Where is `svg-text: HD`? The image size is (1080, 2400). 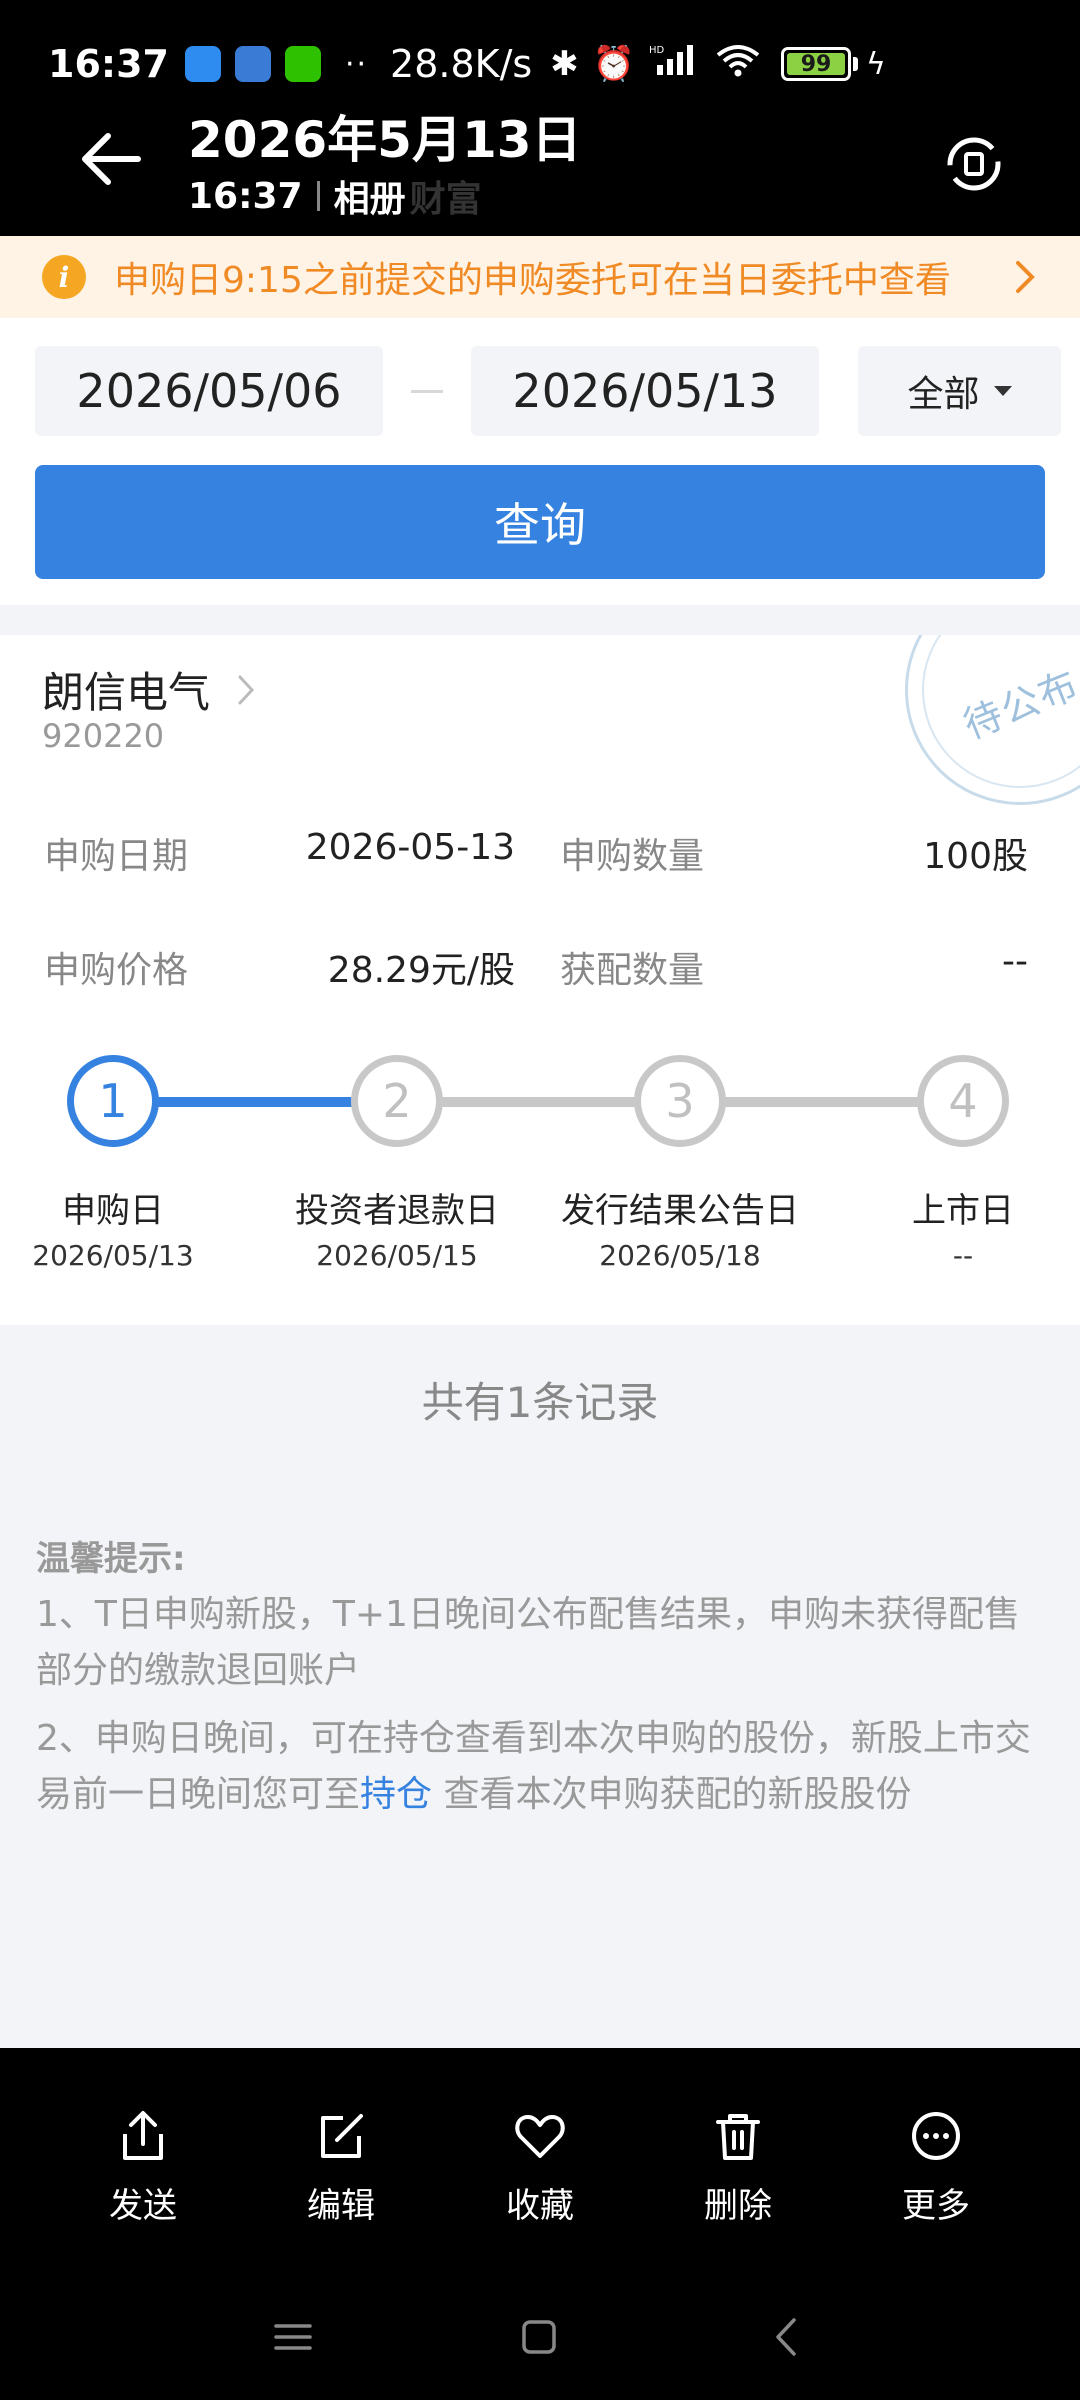
svg-text: HD is located at coordinates (657, 50).